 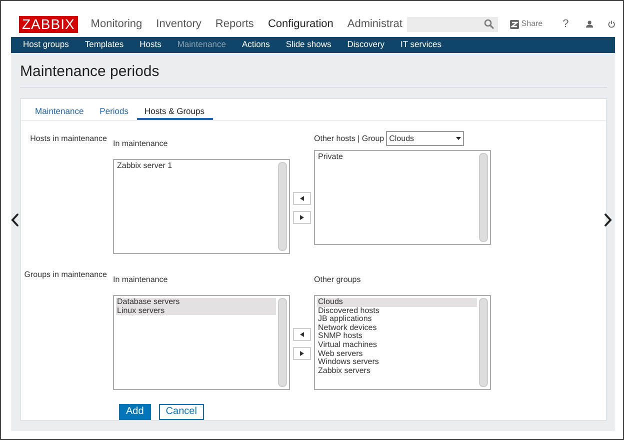 I want to click on nav-link: Hosts, so click(x=151, y=44).